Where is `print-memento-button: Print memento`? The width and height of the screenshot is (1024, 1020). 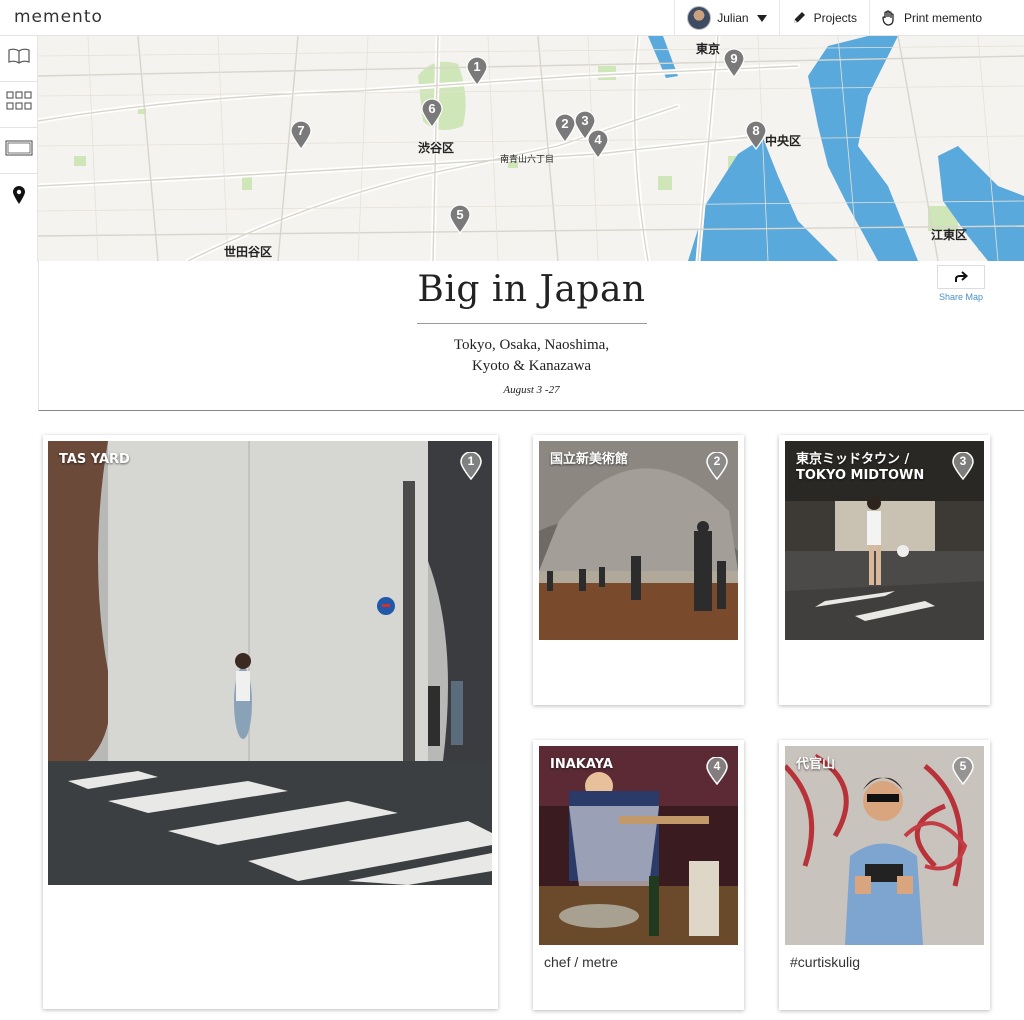 print-memento-button: Print memento is located at coordinates (946, 18).